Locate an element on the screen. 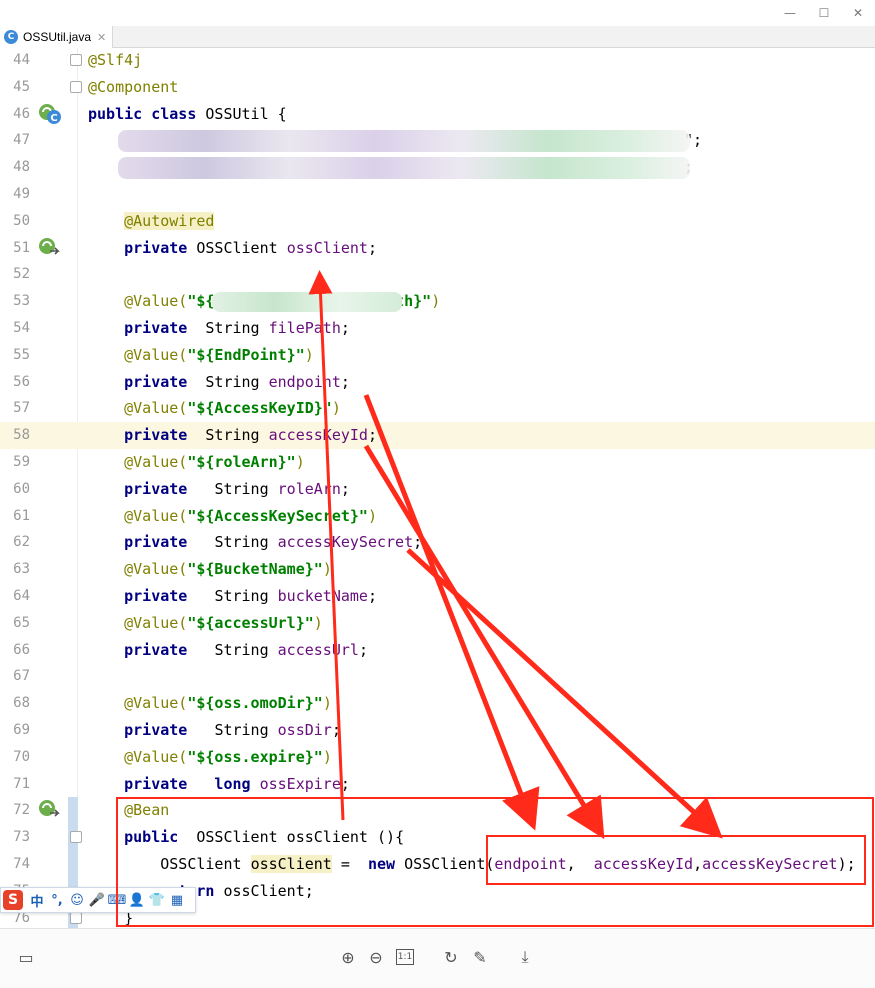 Image resolution: width=875 pixels, height=988 pixels. code-line: 61 @Value("${AccessKeySecret}") is located at coordinates (437, 516).